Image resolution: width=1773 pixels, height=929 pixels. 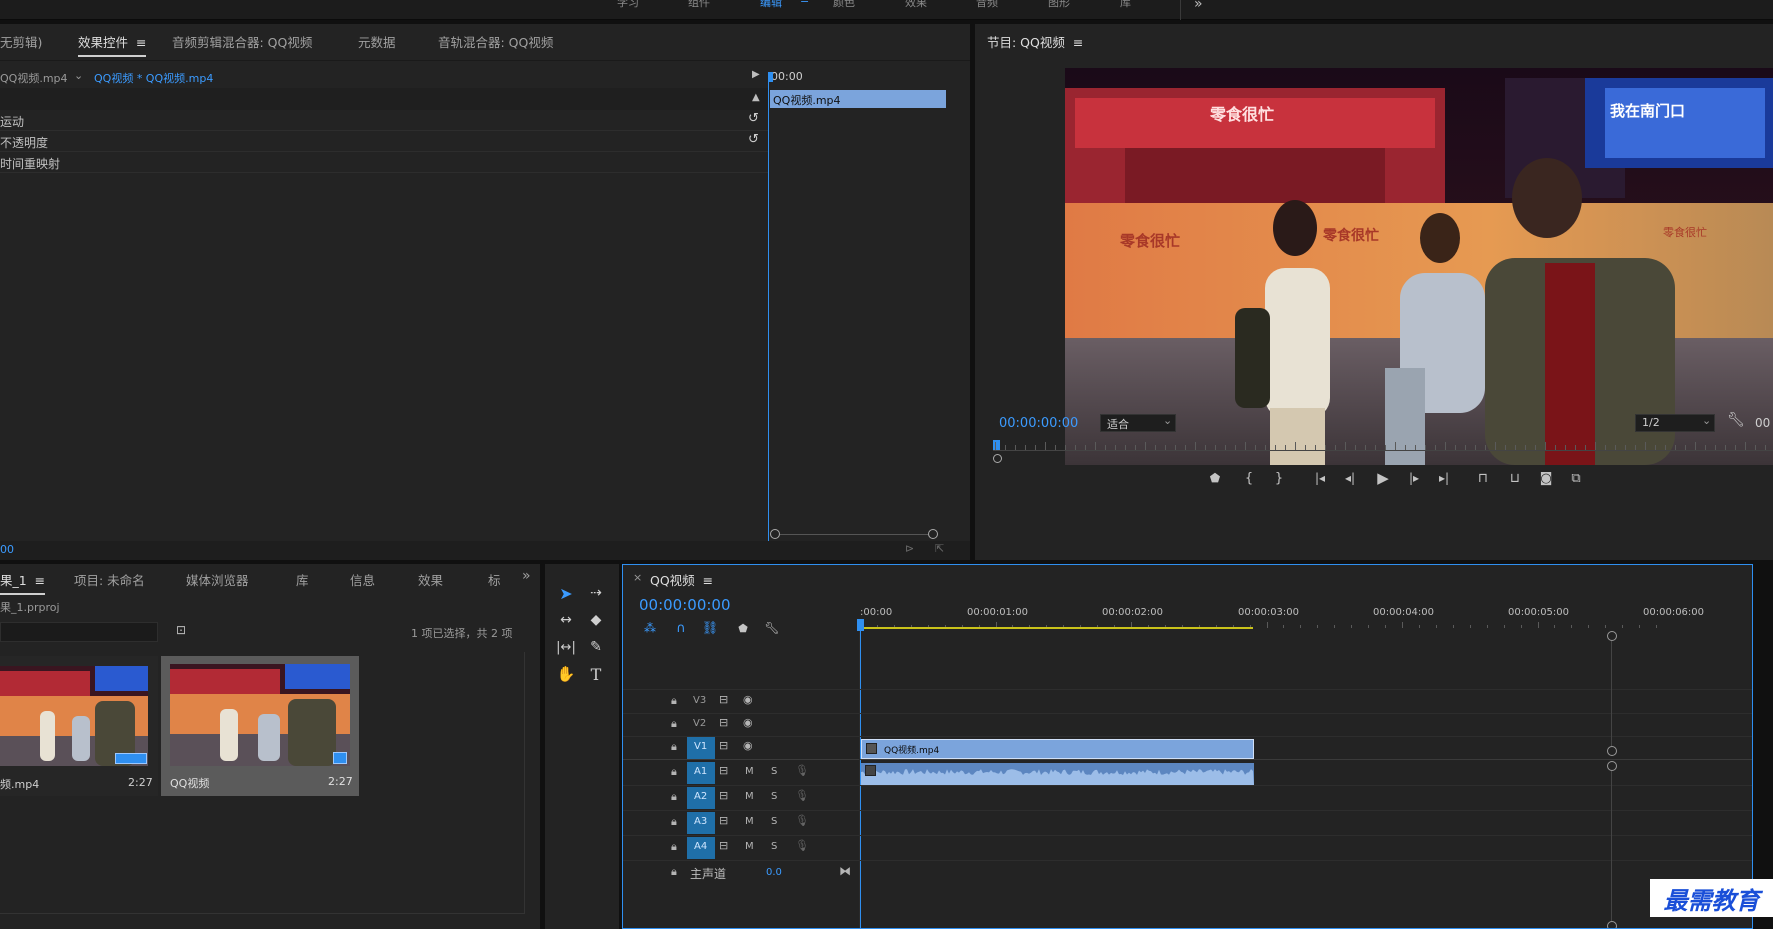 What do you see at coordinates (997, 458) in the screenshot?
I see `in-out-circle` at bounding box center [997, 458].